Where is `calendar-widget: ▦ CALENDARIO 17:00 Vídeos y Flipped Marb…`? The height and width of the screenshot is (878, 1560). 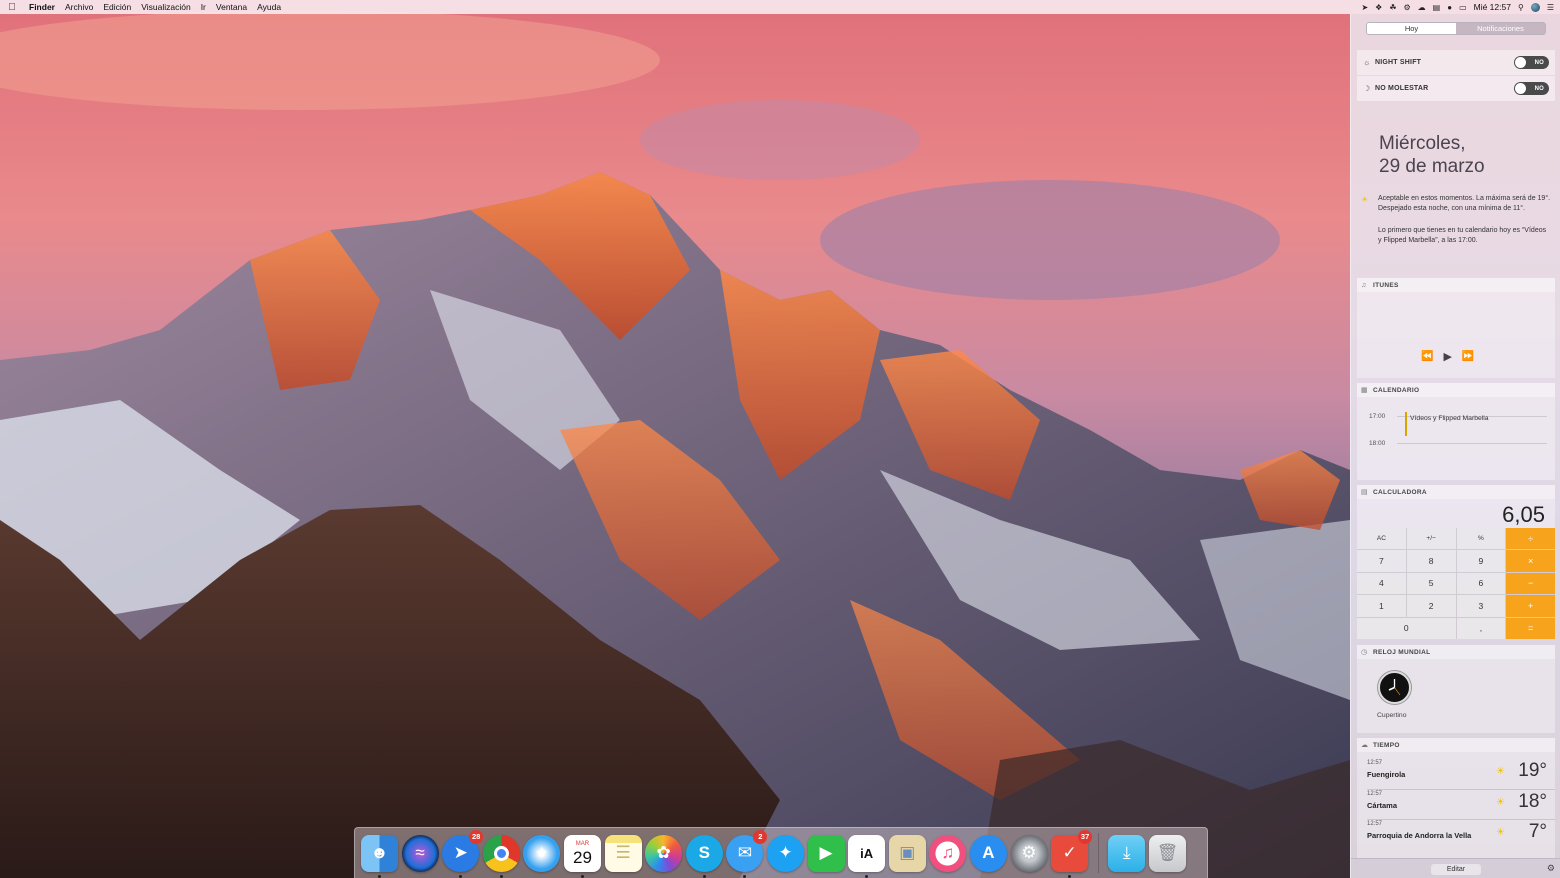 calendar-widget: ▦ CALENDARIO 17:00 Vídeos y Flipped Marb… is located at coordinates (1456, 431).